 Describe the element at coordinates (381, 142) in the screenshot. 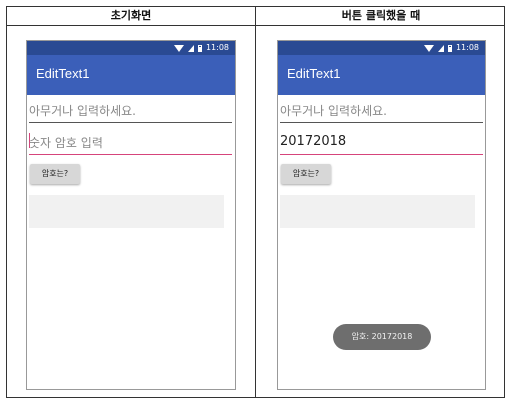

I see `password-input-field: 20172018` at that location.